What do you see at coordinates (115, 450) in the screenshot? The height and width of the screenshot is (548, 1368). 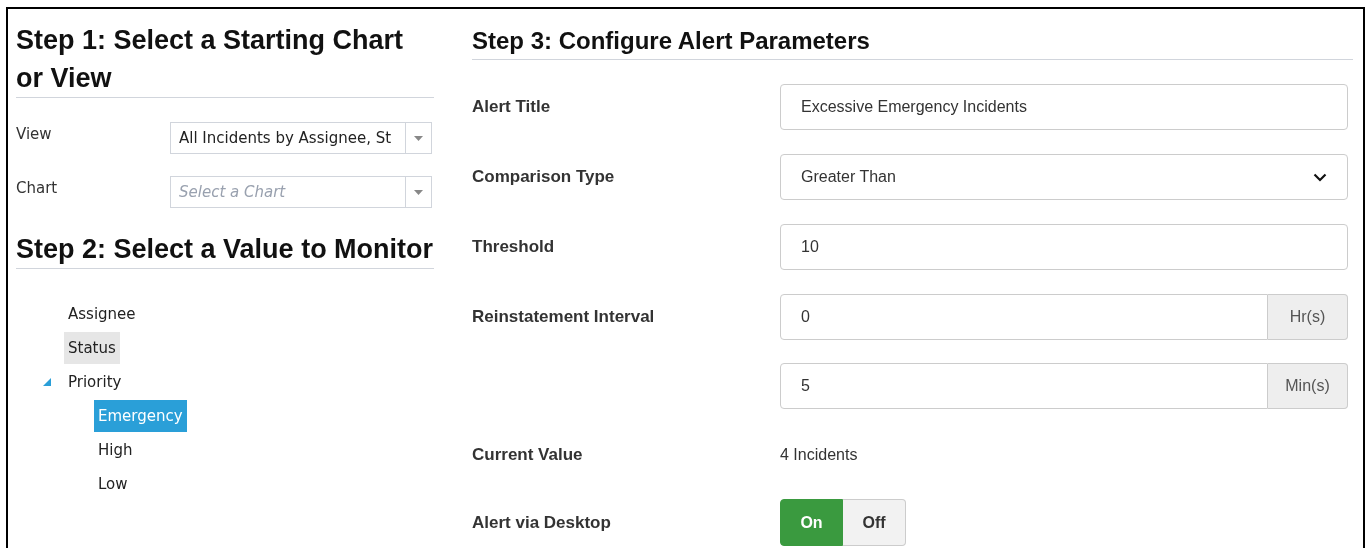 I see `tree-item: High` at bounding box center [115, 450].